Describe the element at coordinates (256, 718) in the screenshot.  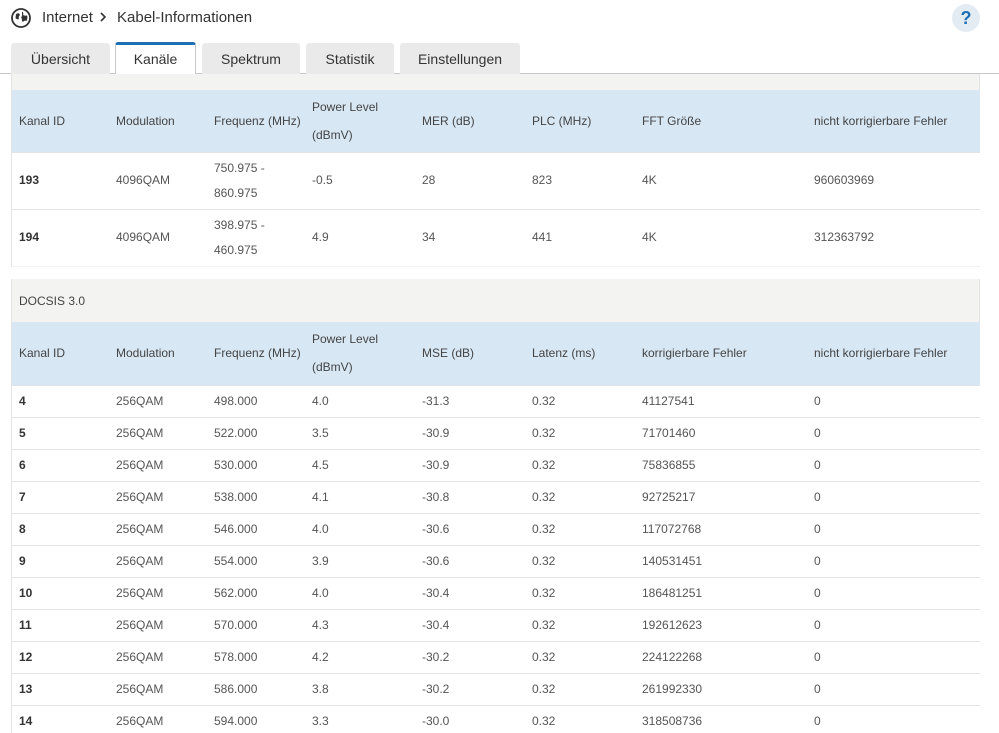
I see `frequency: 594.000` at that location.